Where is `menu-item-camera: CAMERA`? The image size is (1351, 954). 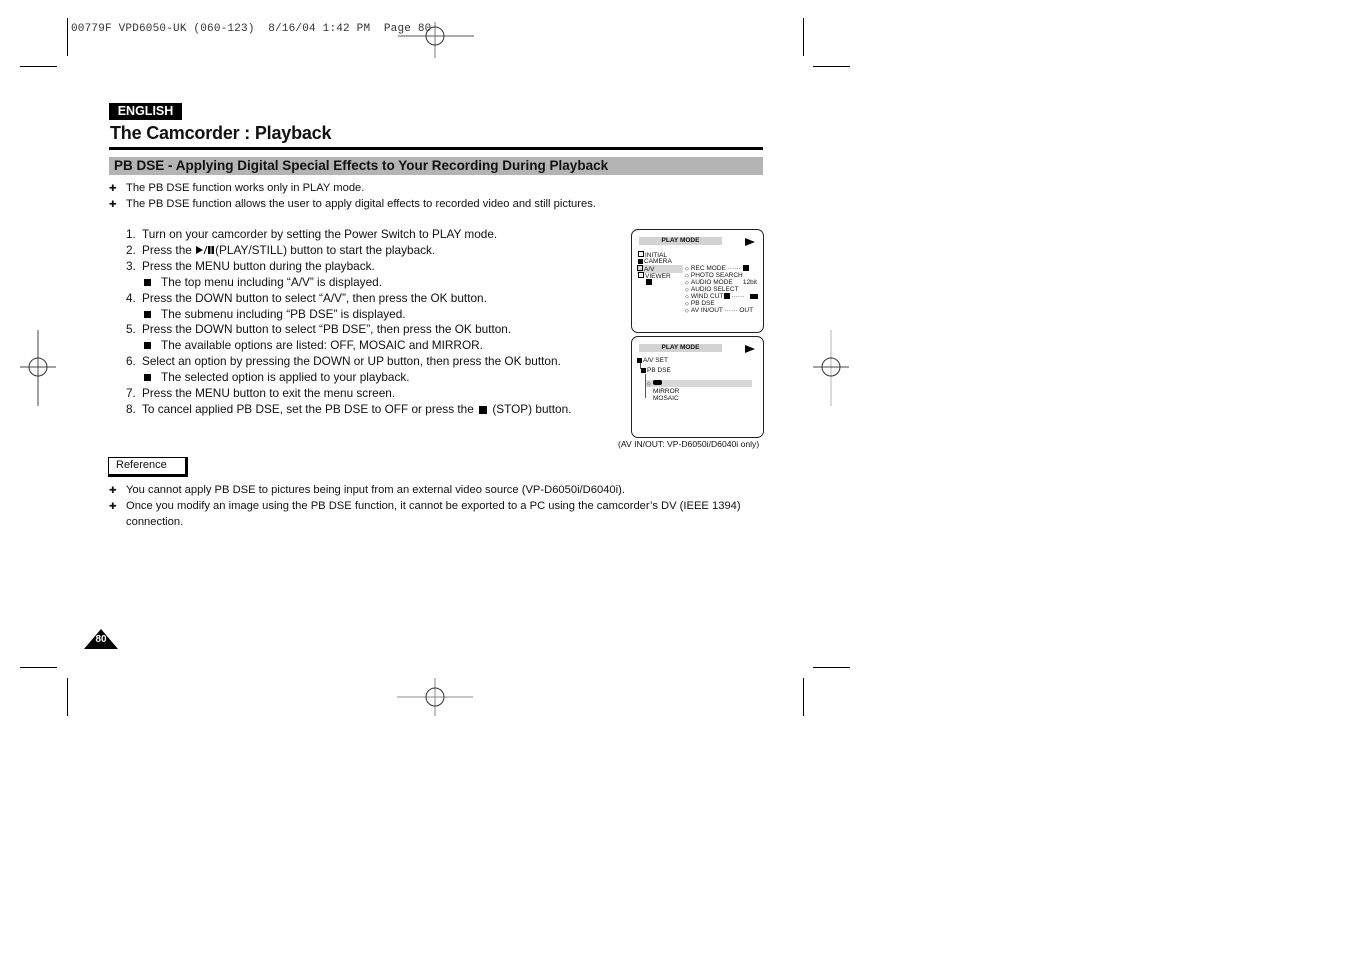
menu-item-camera: CAMERA is located at coordinates (655, 261).